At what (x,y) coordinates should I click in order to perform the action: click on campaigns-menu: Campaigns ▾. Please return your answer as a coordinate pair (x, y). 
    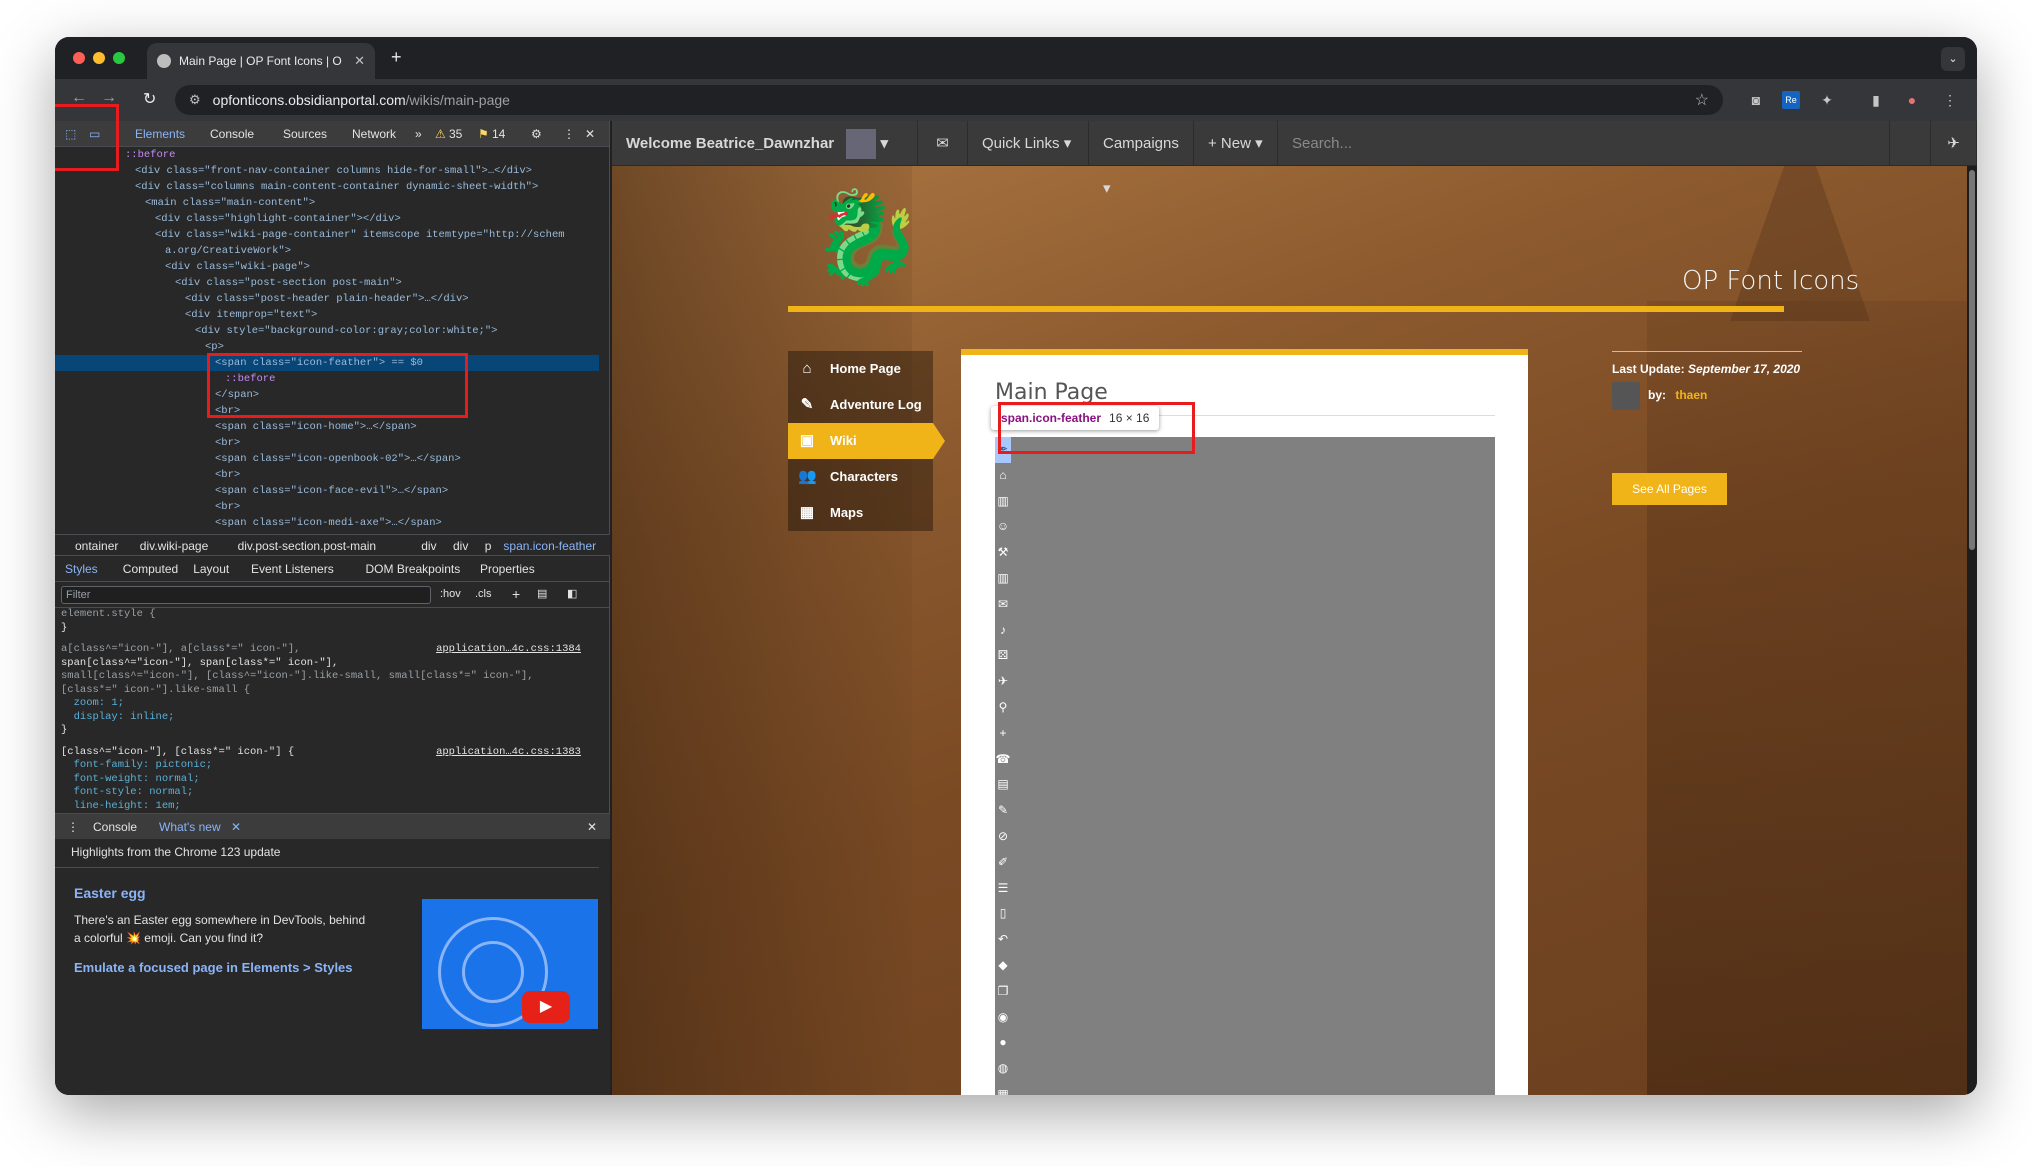
    Looking at the image, I should click on (1141, 159).